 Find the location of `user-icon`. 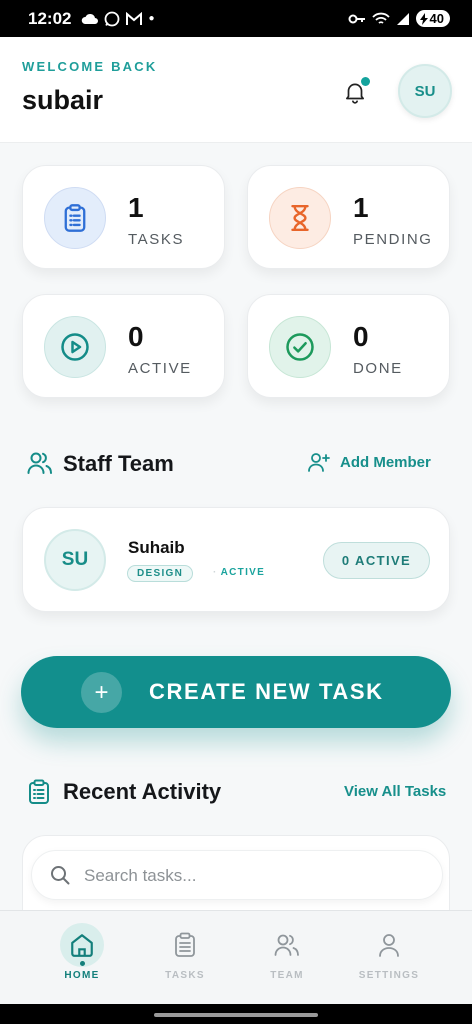

user-icon is located at coordinates (389, 945).